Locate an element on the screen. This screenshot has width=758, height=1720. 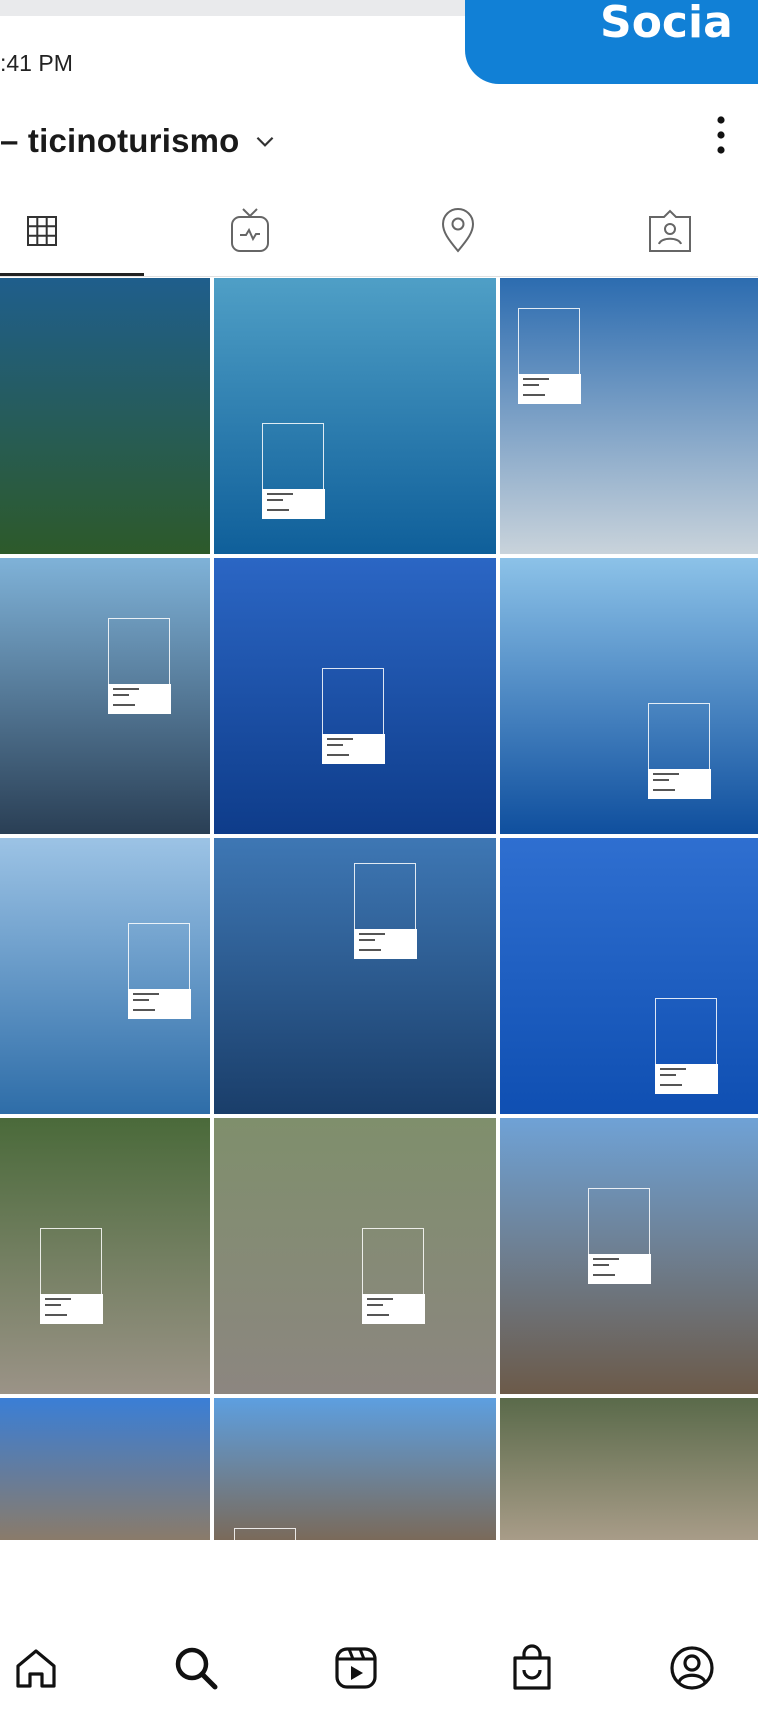
profile-header: – ticinoturismo is located at coordinates (139, 141).